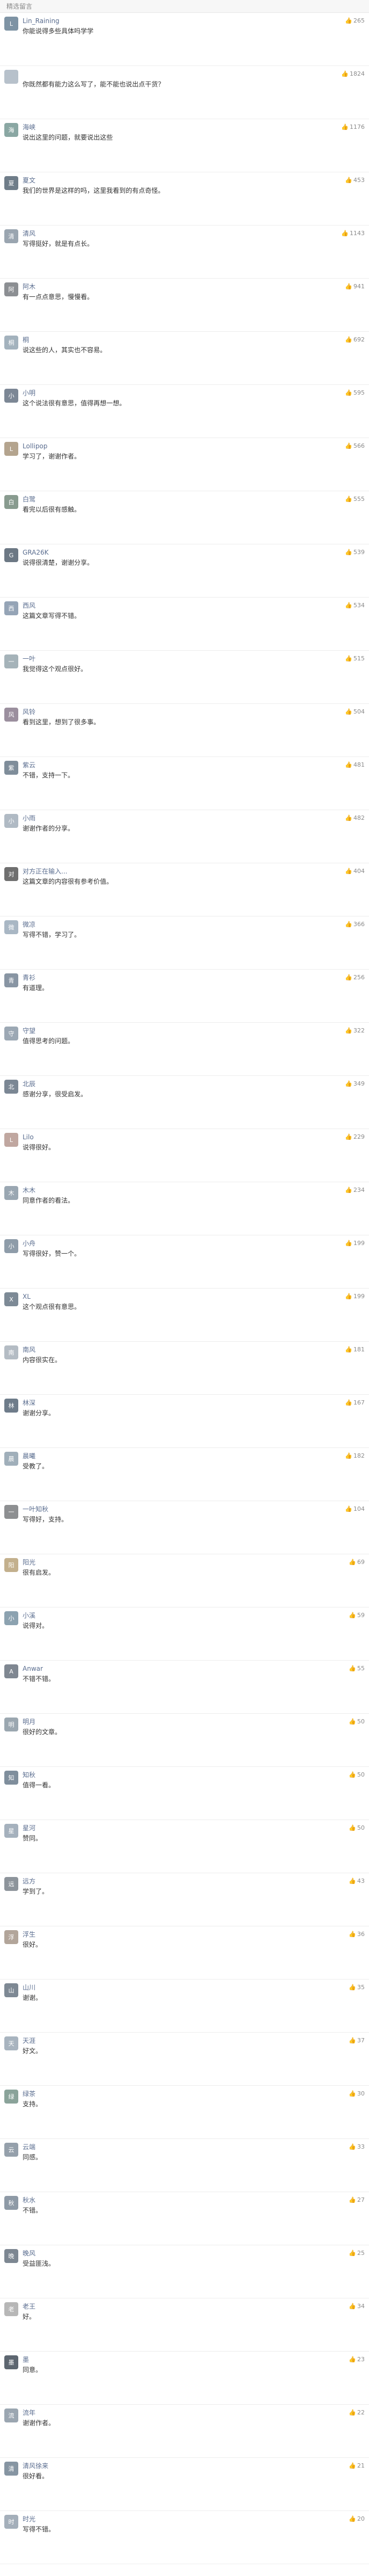 Image resolution: width=369 pixels, height=2576 pixels. What do you see at coordinates (357, 2359) in the screenshot?
I see `like-button: 👍 23` at bounding box center [357, 2359].